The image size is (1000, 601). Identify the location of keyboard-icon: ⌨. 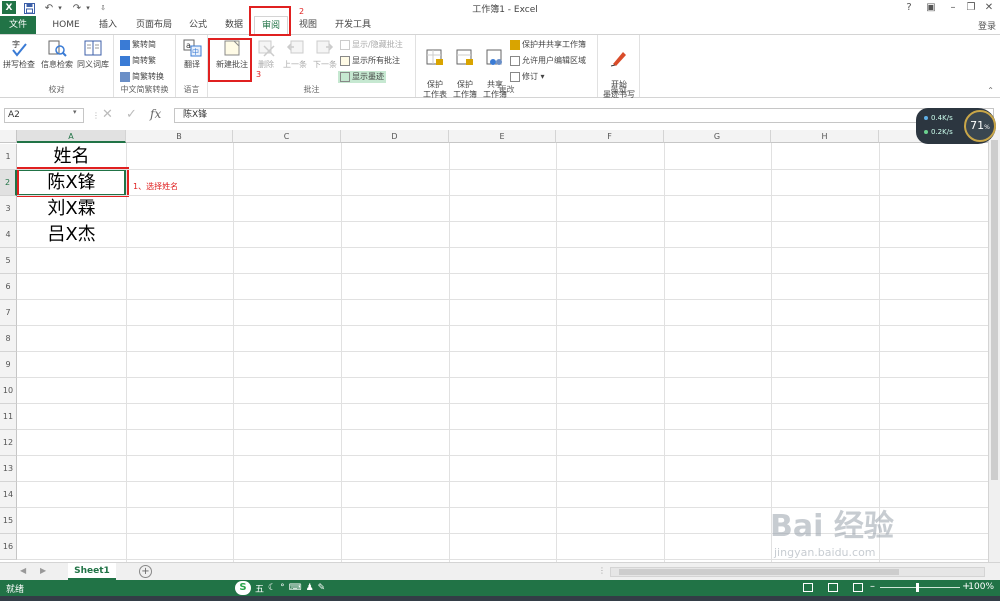
(295, 588).